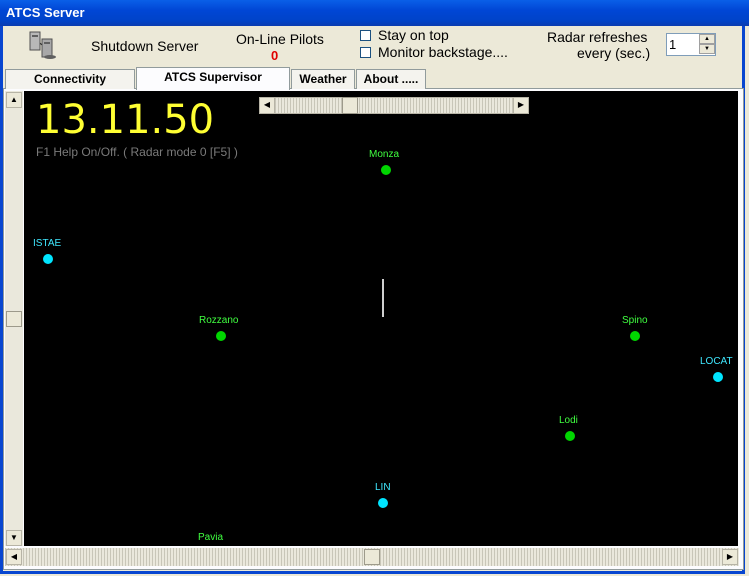 This screenshot has width=749, height=576. I want to click on vertical-scroll-thumb, so click(14, 319).